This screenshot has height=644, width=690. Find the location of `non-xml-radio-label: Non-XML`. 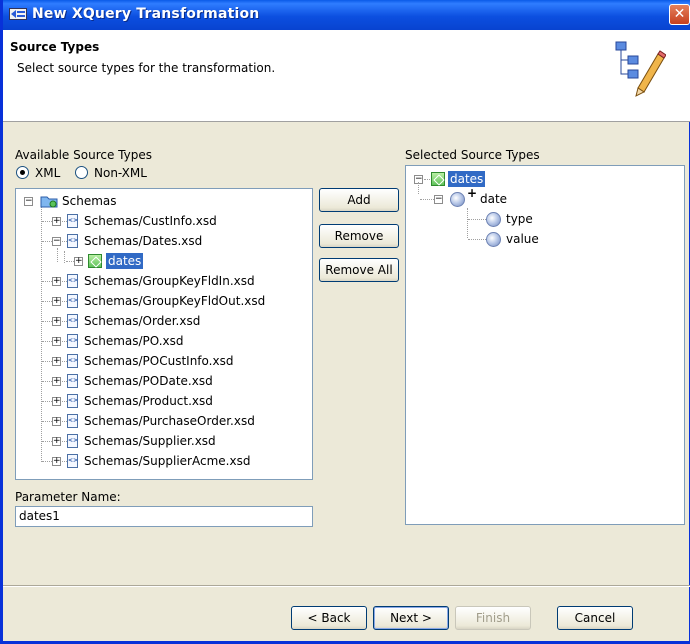

non-xml-radio-label: Non-XML is located at coordinates (120, 173).